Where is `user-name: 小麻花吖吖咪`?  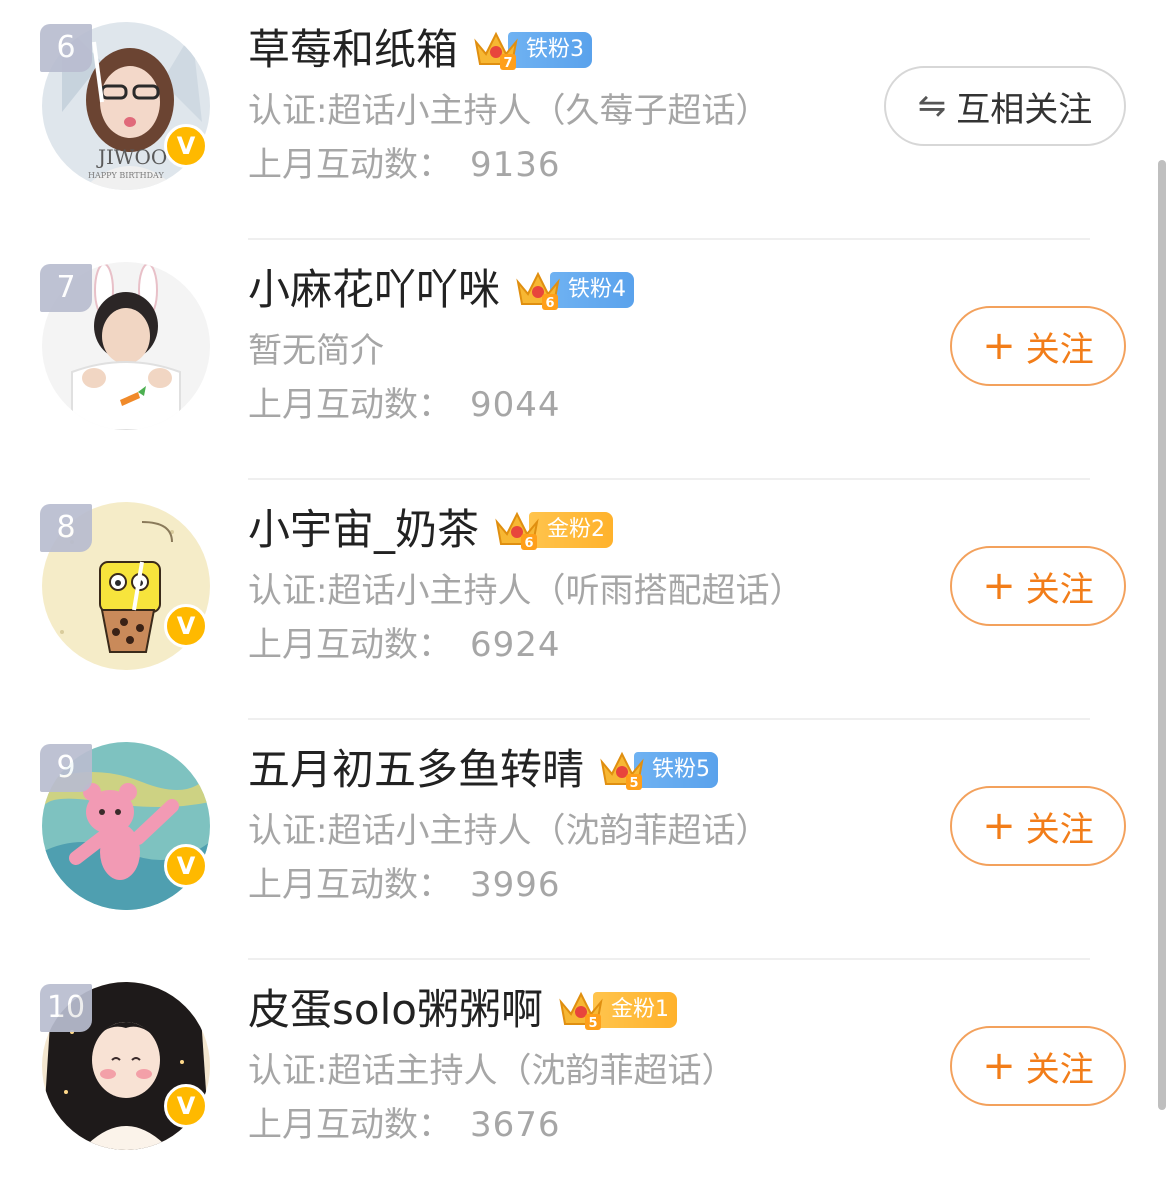 user-name: 小麻花吖吖咪 is located at coordinates (374, 290).